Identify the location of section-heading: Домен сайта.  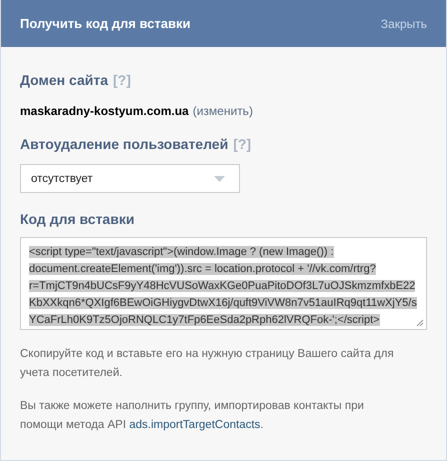
(64, 80).